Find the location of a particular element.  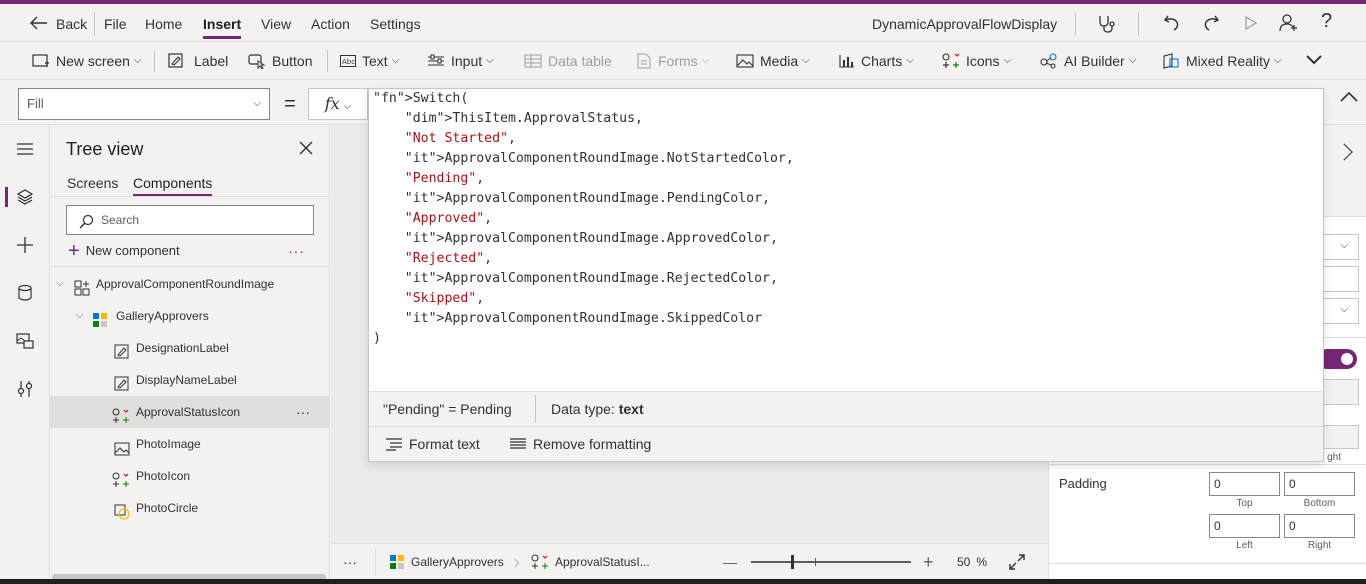

more-toolbar-chevron-icon is located at coordinates (1317, 61).